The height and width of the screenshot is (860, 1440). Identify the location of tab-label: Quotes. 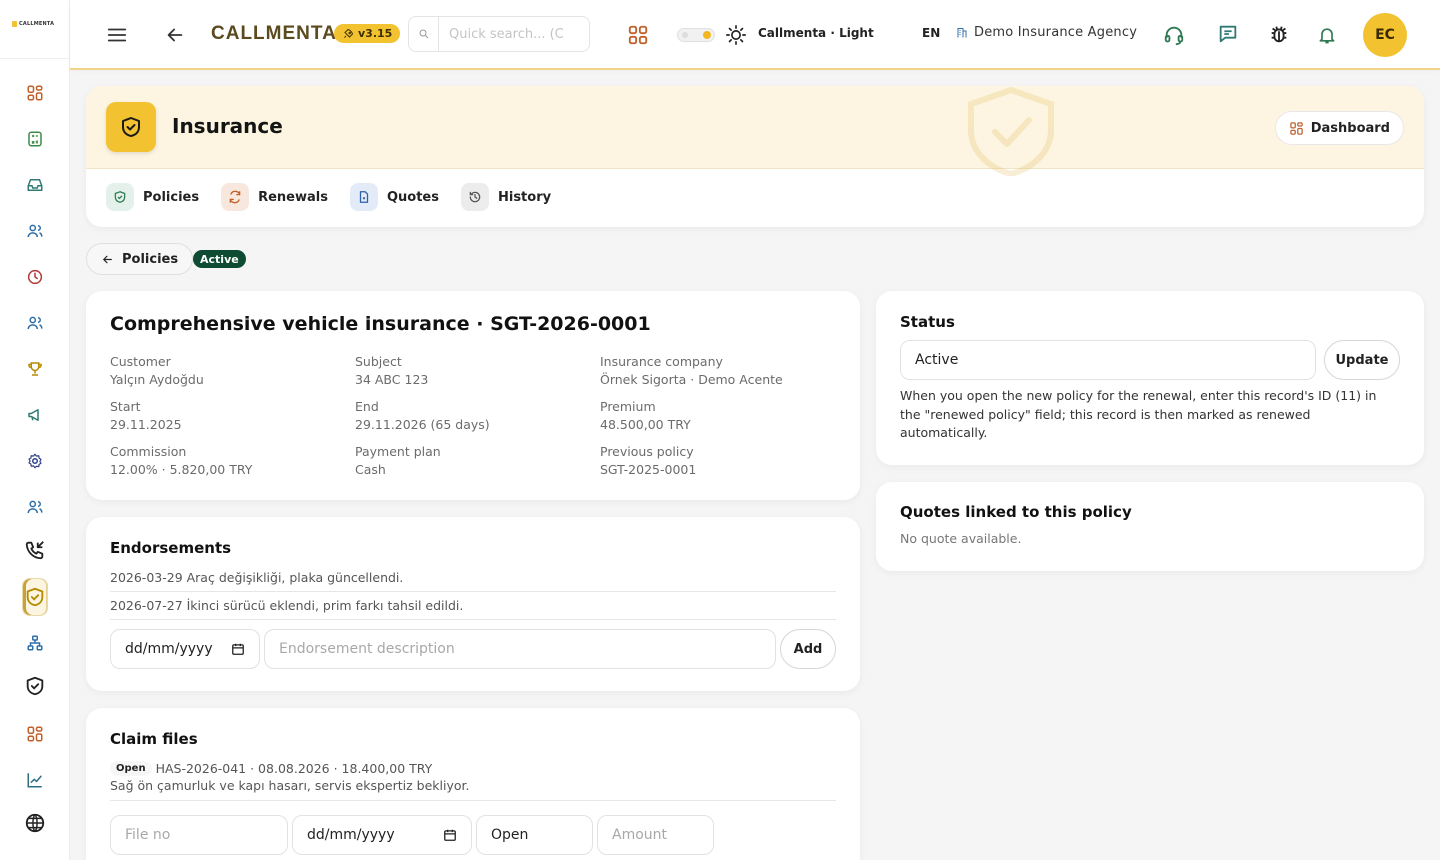
(412, 197).